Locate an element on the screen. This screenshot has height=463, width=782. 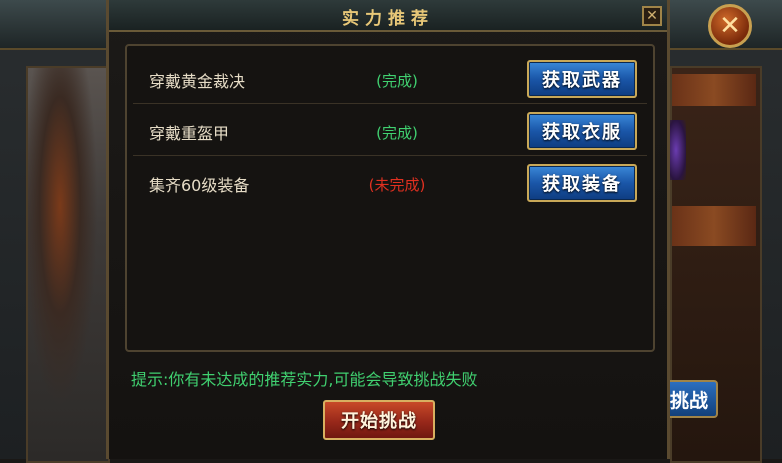
start-challenge-button: 开始挑战 is located at coordinates (379, 420).